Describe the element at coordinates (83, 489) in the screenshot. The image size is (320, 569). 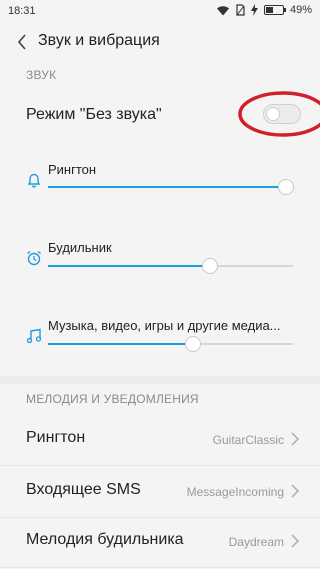
I see `list-item-title: Входящее SMS` at that location.